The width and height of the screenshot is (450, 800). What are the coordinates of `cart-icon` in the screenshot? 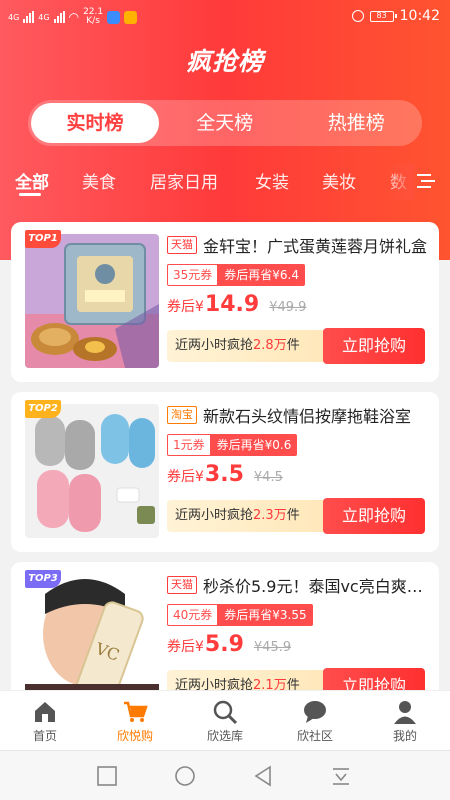 It's located at (136, 711).